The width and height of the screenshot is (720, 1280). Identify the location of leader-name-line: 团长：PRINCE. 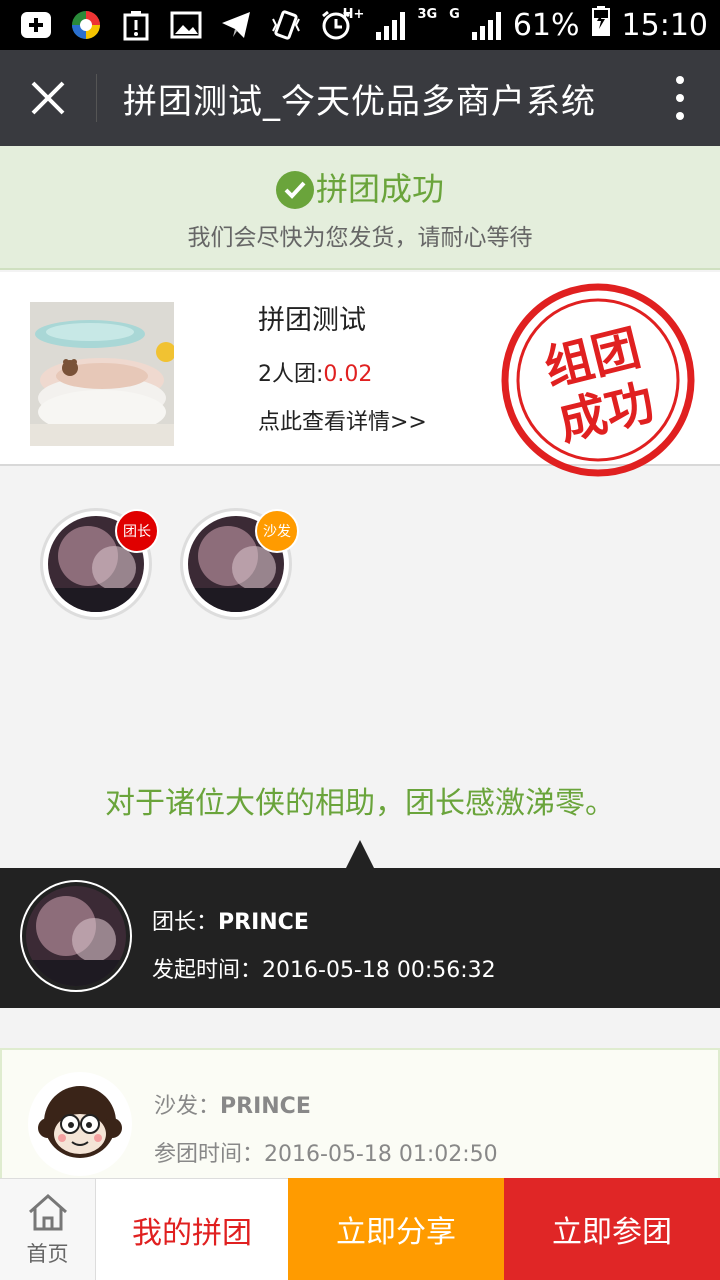
(230, 920).